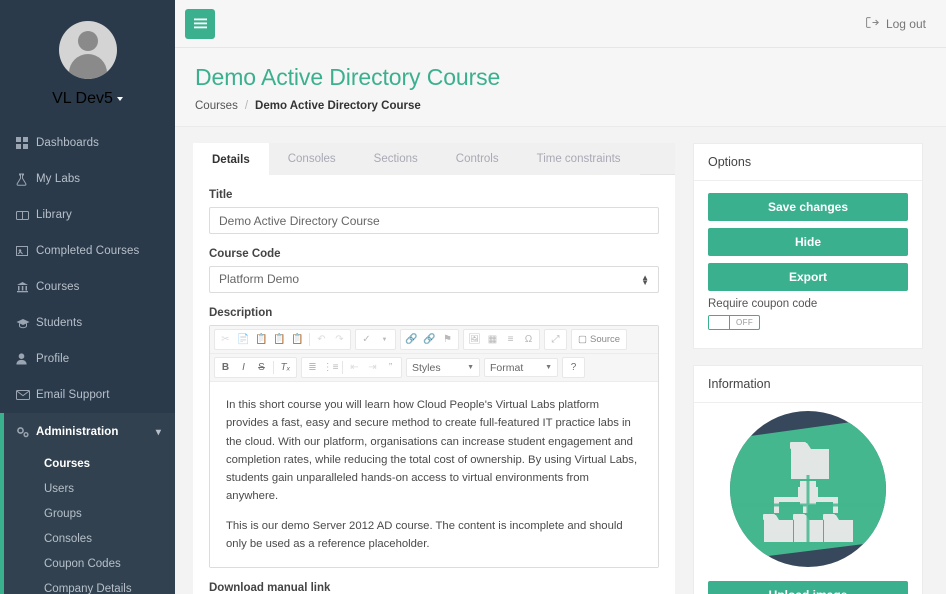 This screenshot has width=946, height=594. I want to click on tab-label: Controls, so click(477, 159).